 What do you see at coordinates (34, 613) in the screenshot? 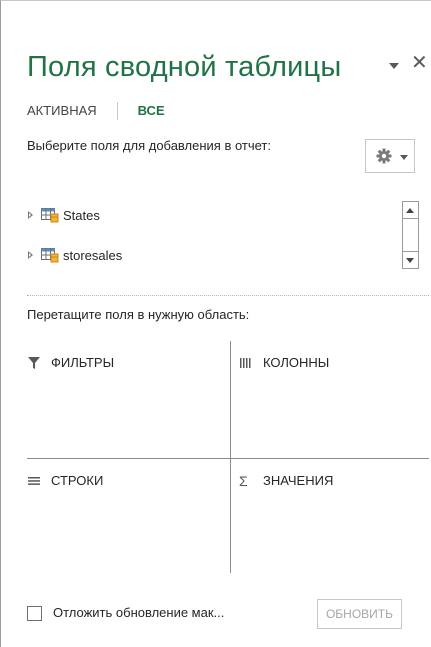
I see `defer-update-checkbox` at bounding box center [34, 613].